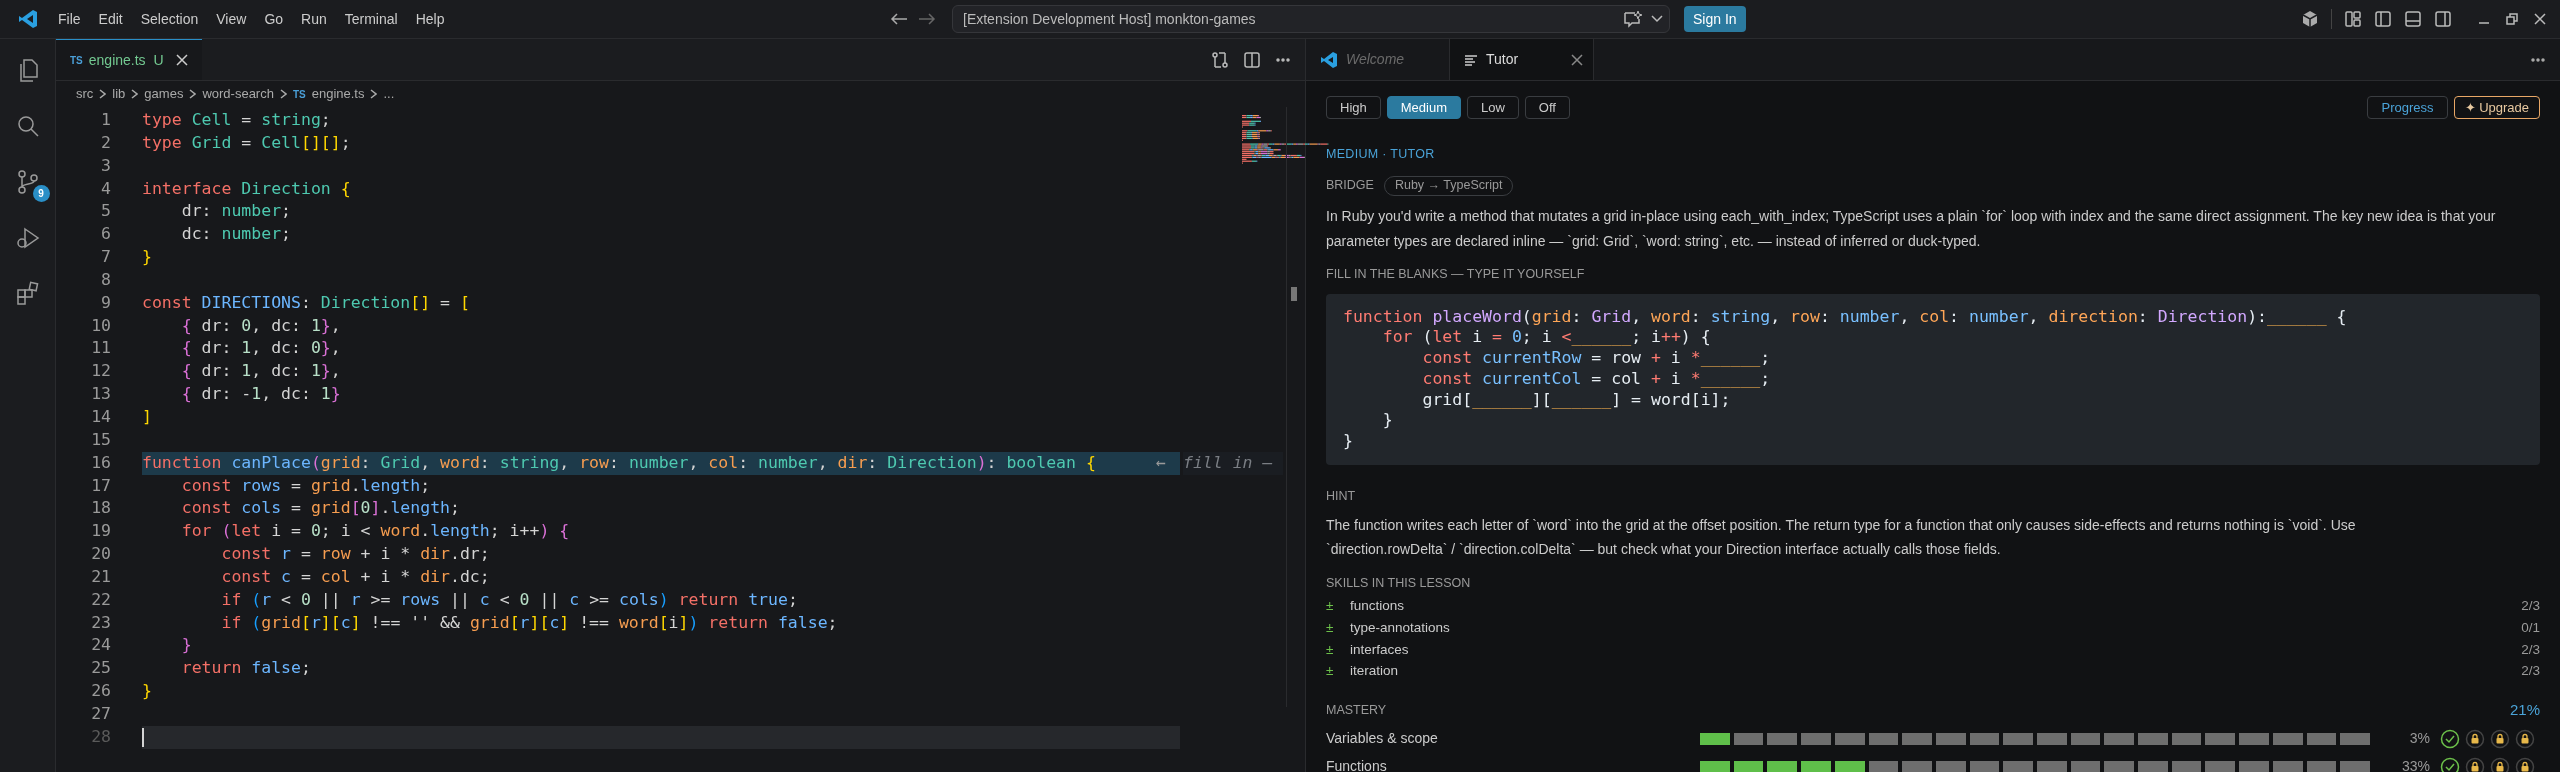 The width and height of the screenshot is (2560, 772). What do you see at coordinates (101, 439) in the screenshot?
I see `line-number: 15` at bounding box center [101, 439].